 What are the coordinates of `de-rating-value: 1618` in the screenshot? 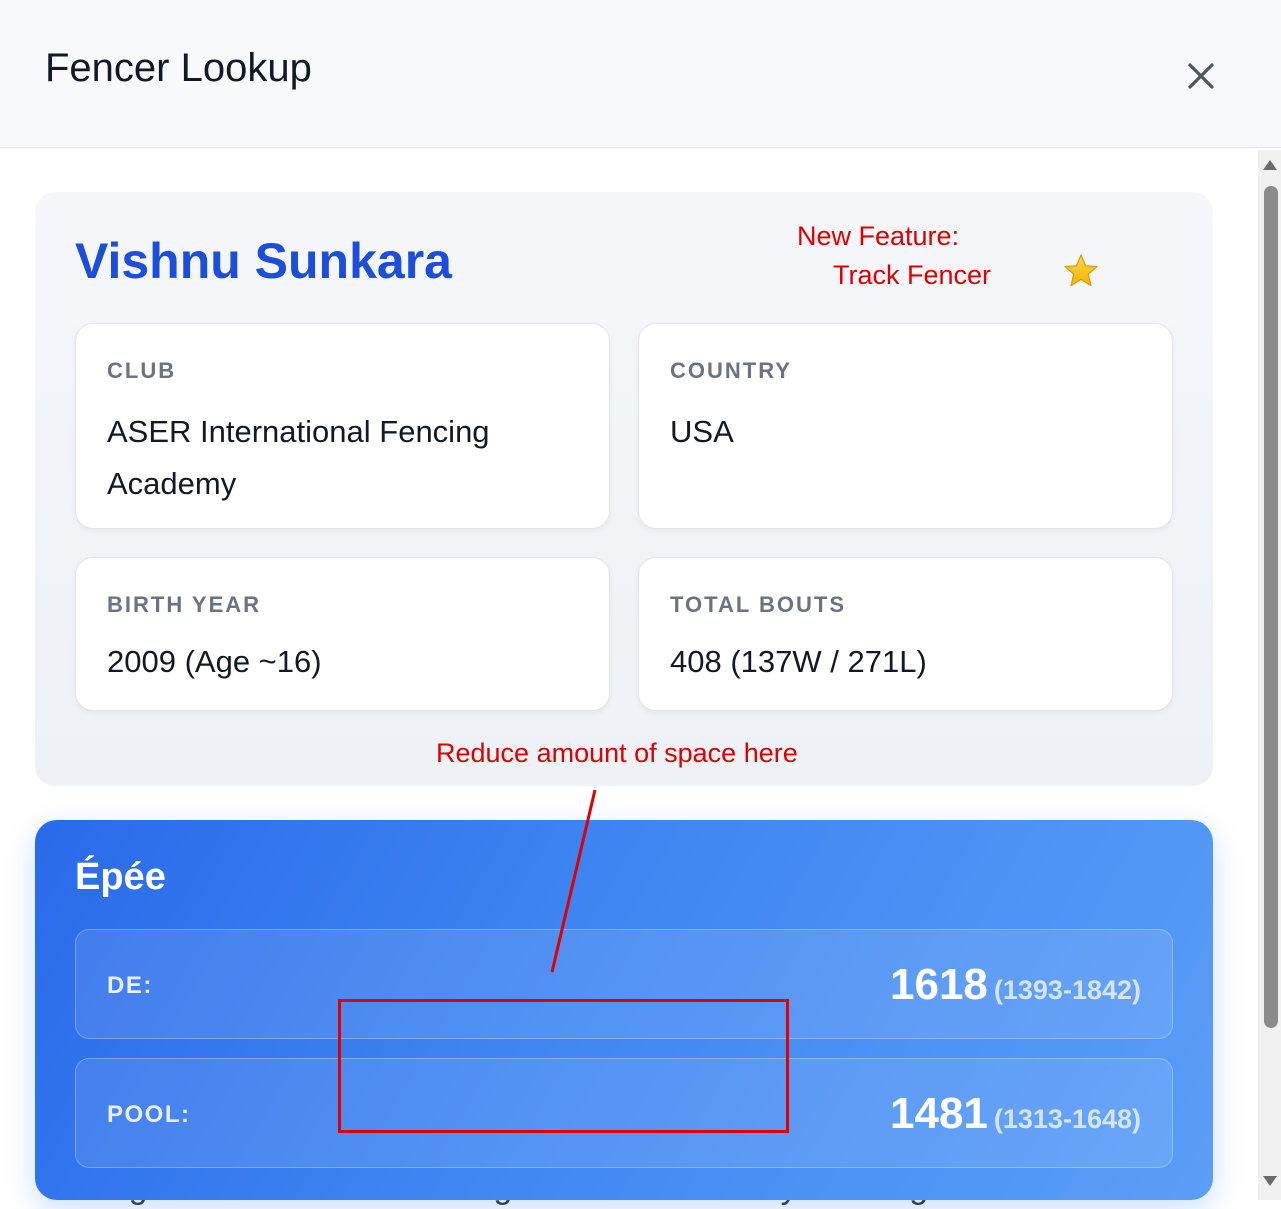 It's located at (939, 984).